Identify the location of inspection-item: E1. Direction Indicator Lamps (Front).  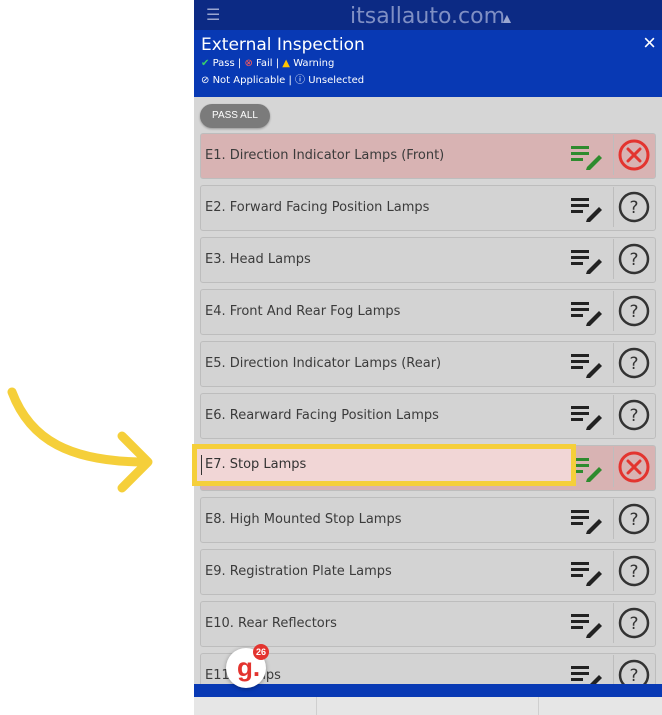
(428, 156).